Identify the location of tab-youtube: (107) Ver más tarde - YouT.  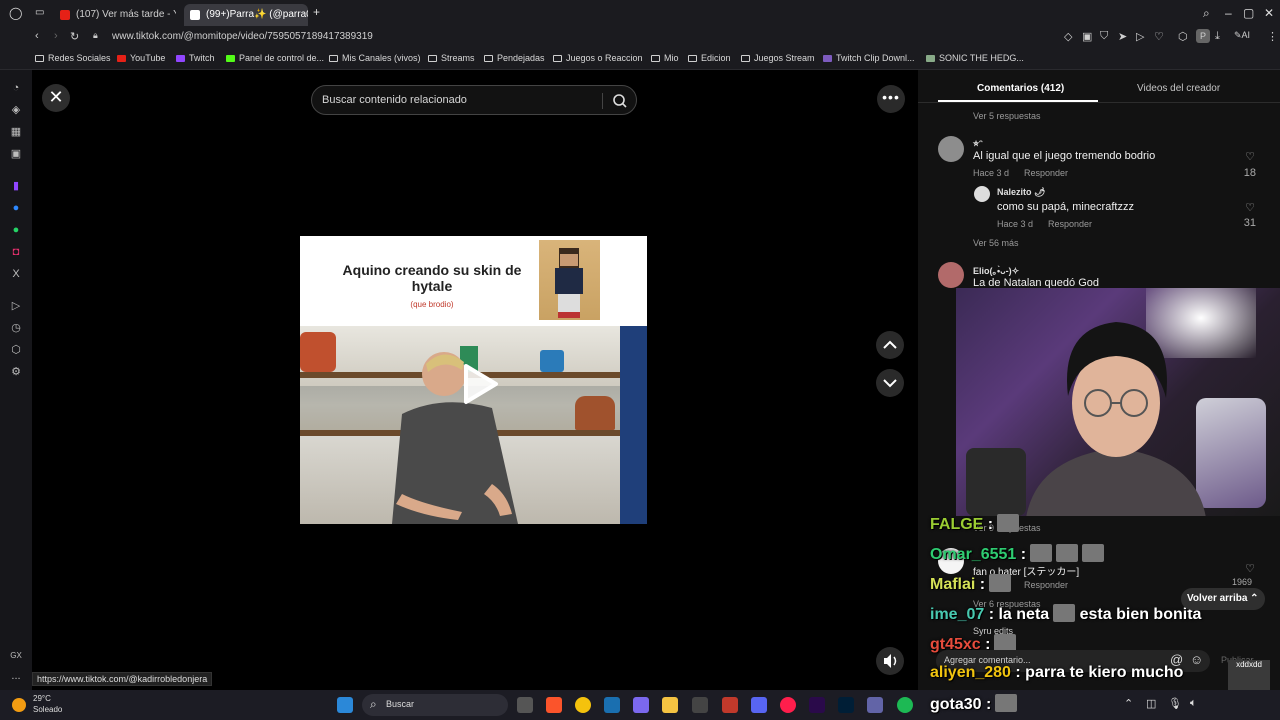
(115, 15).